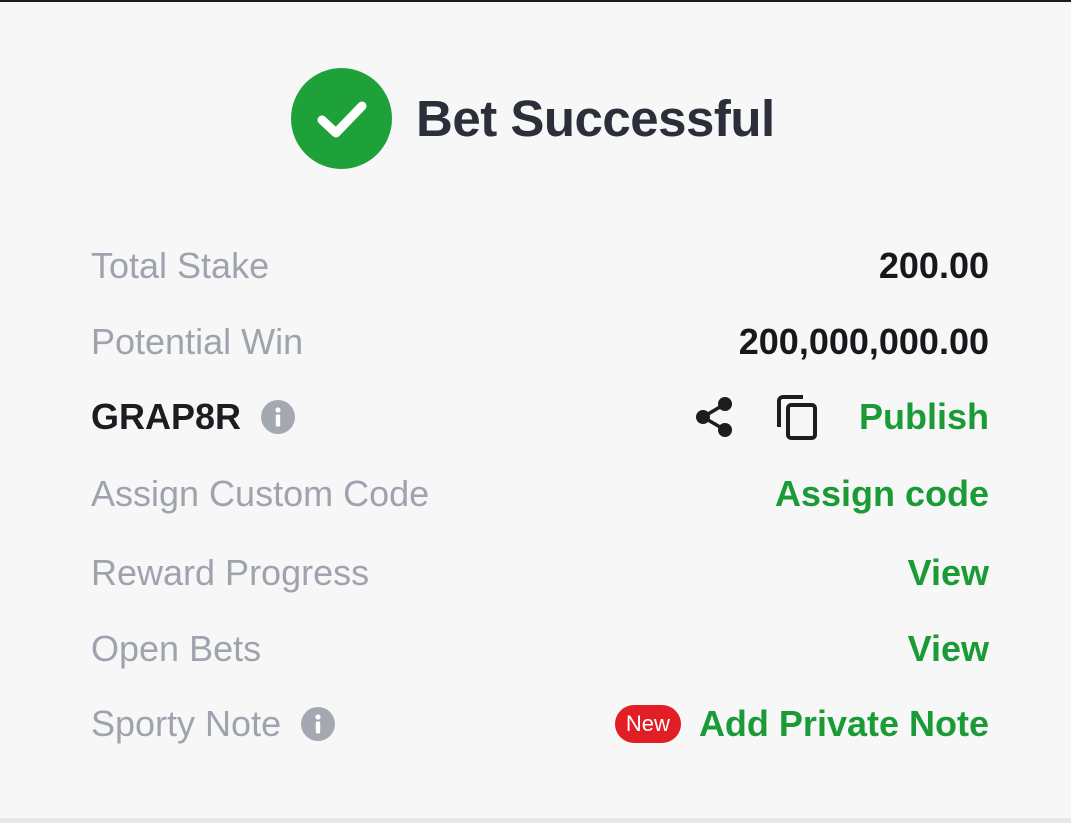 Image resolution: width=1071 pixels, height=823 pixels. I want to click on sporty-note-label: Sporty Note, so click(186, 723).